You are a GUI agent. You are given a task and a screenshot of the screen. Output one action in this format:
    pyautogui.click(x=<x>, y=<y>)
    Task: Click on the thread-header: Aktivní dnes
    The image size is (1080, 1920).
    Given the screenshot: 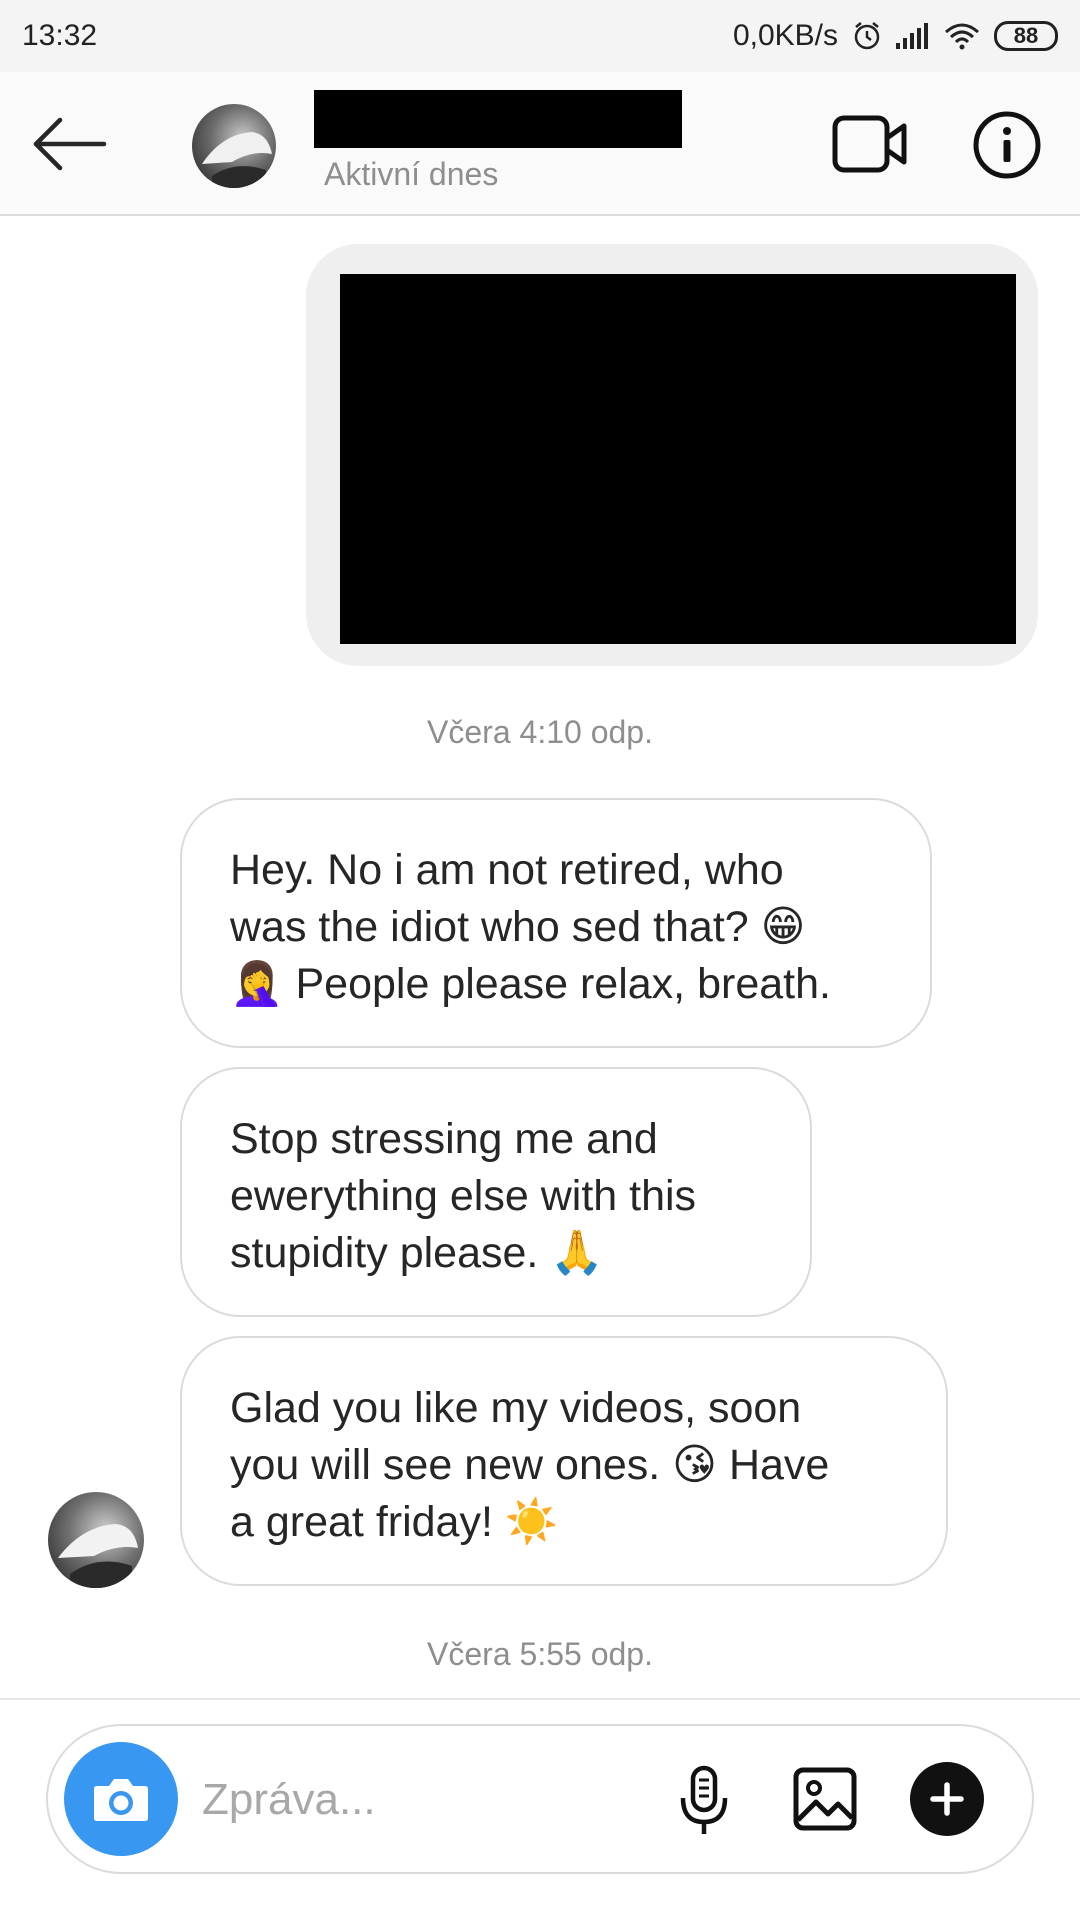 What is the action you would take?
    pyautogui.click(x=540, y=144)
    